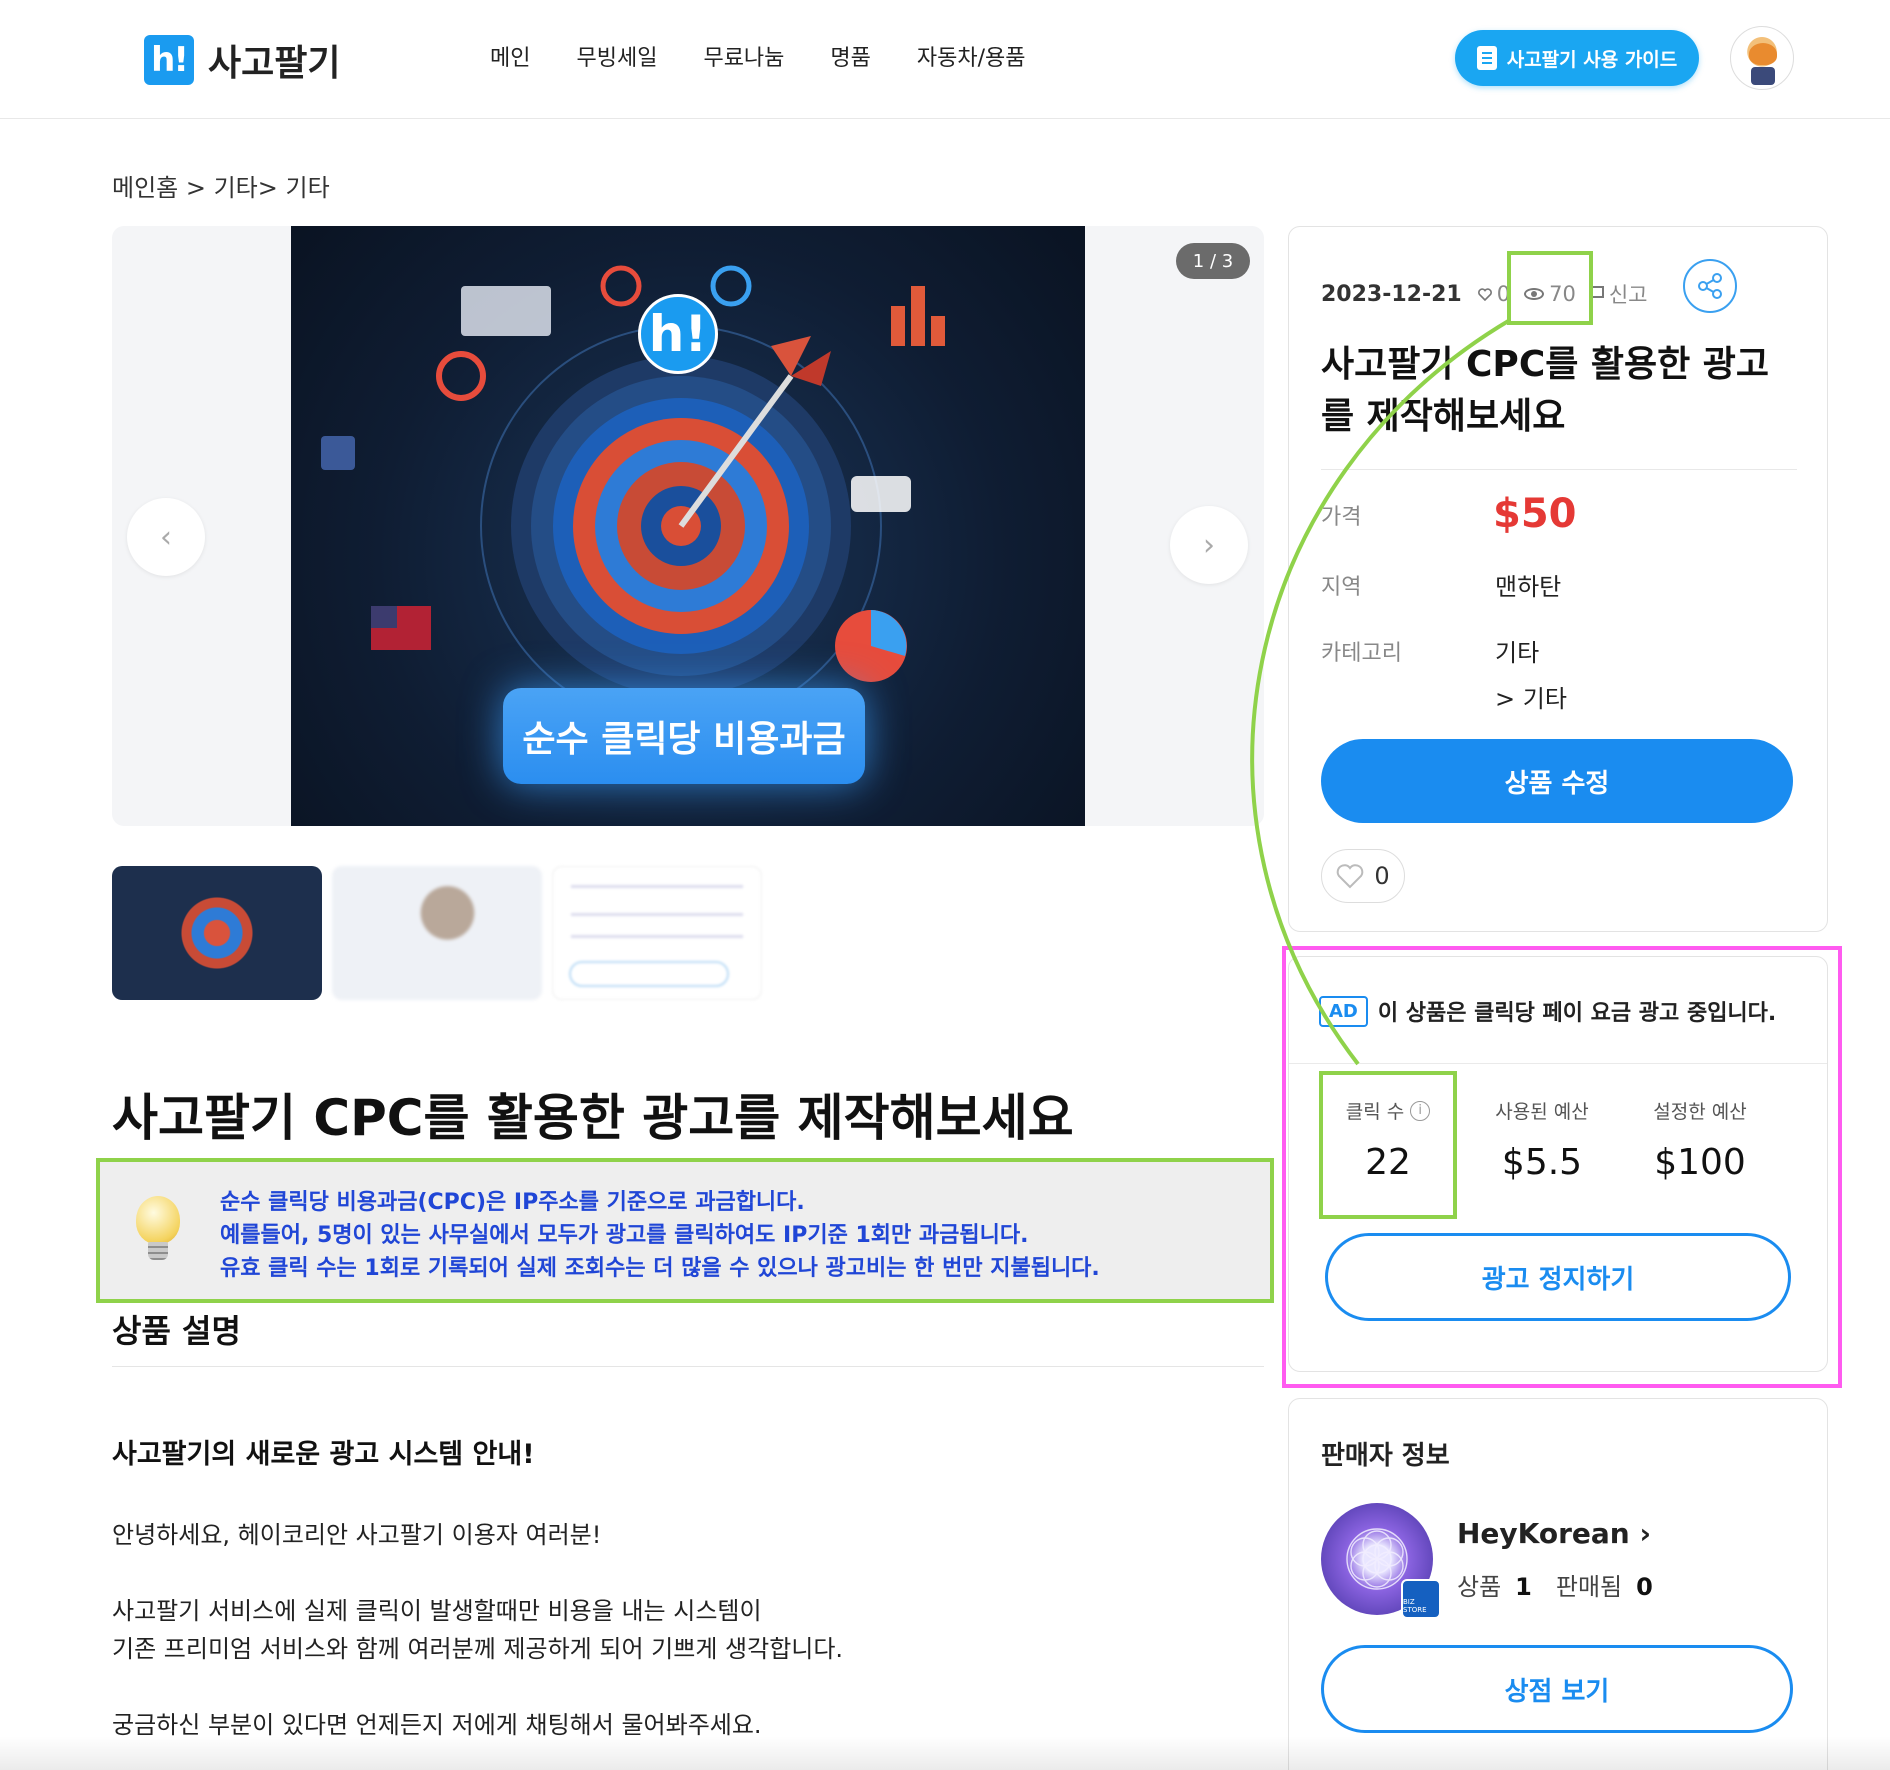 The width and height of the screenshot is (1890, 1770). Describe the element at coordinates (510, 56) in the screenshot. I see `nav-item-main: 메인` at that location.